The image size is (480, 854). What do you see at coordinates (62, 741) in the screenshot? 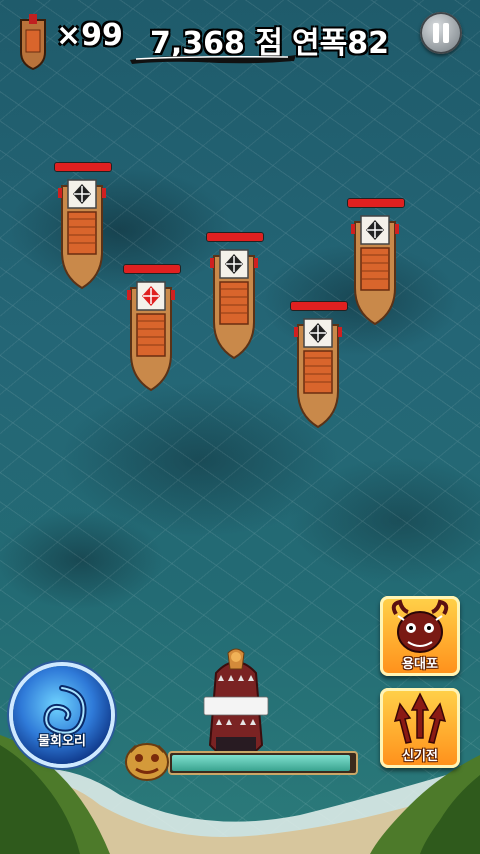
I see `whirlpool-skill-label: 물회오리` at bounding box center [62, 741].